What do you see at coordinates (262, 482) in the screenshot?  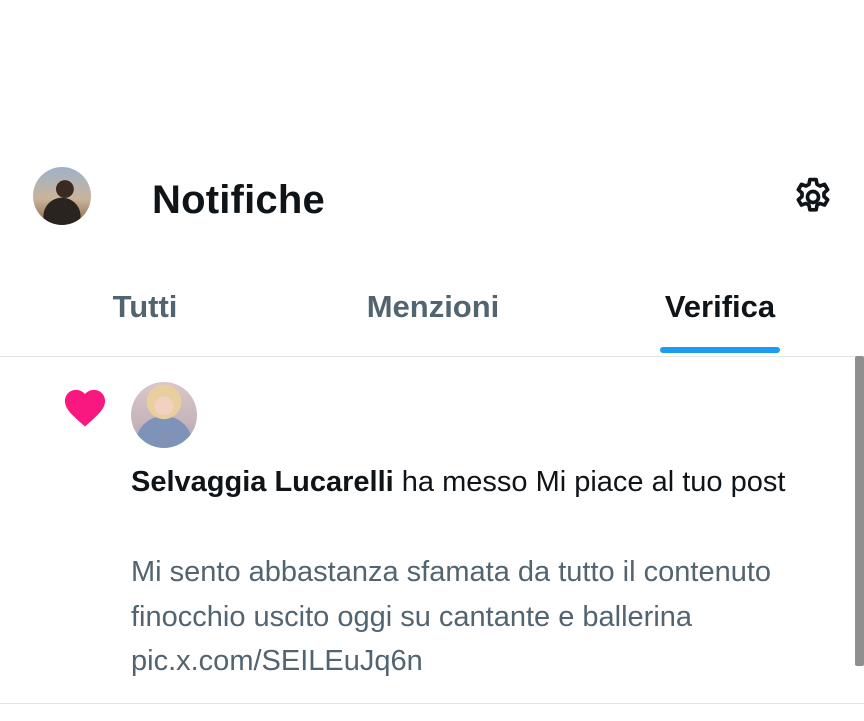 I see `user-name: Selvaggia Lucarelli` at bounding box center [262, 482].